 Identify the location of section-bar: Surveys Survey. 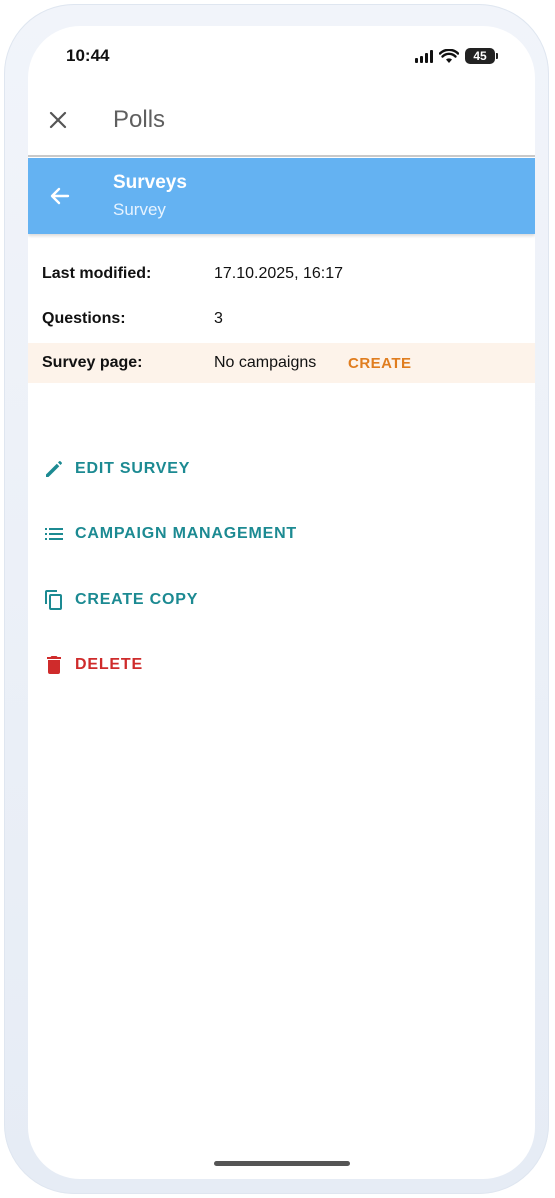
(281, 196).